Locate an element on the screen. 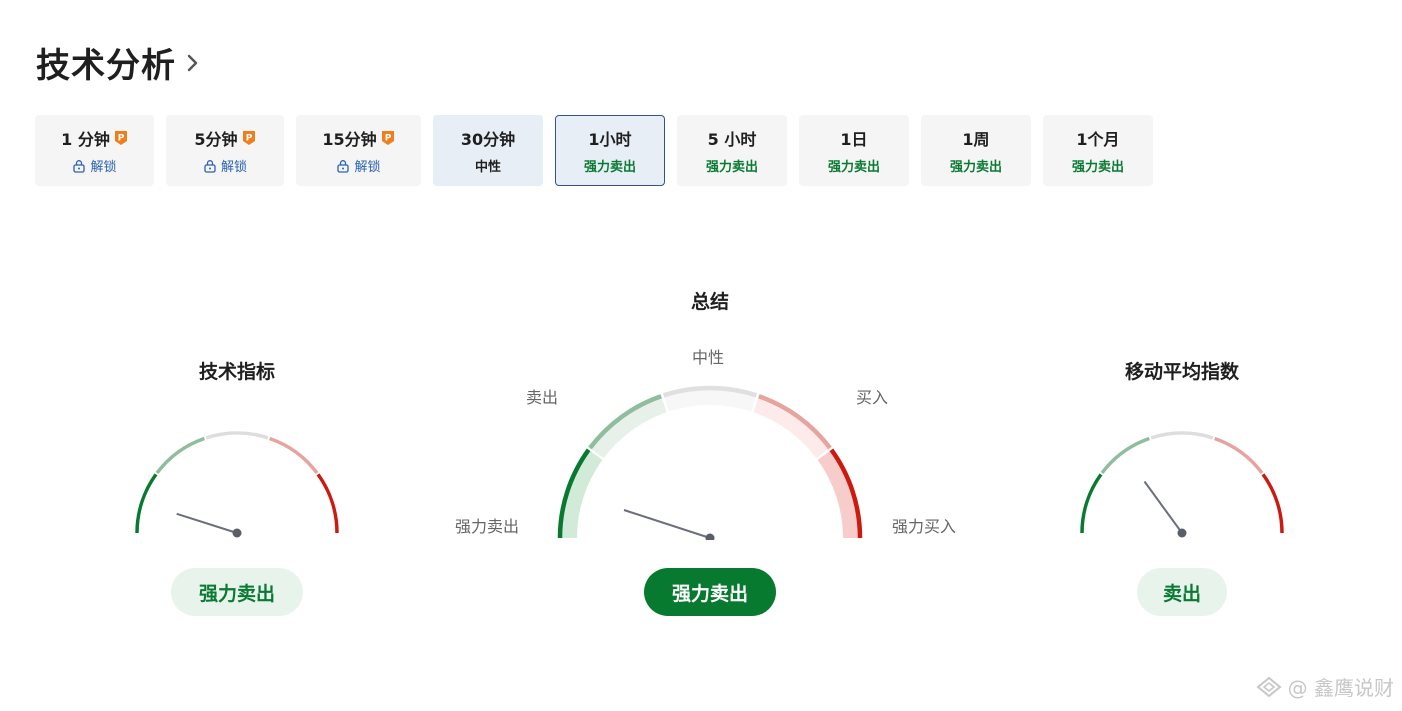 This screenshot has height=711, width=1402. chevron-right-icon is located at coordinates (194, 63).